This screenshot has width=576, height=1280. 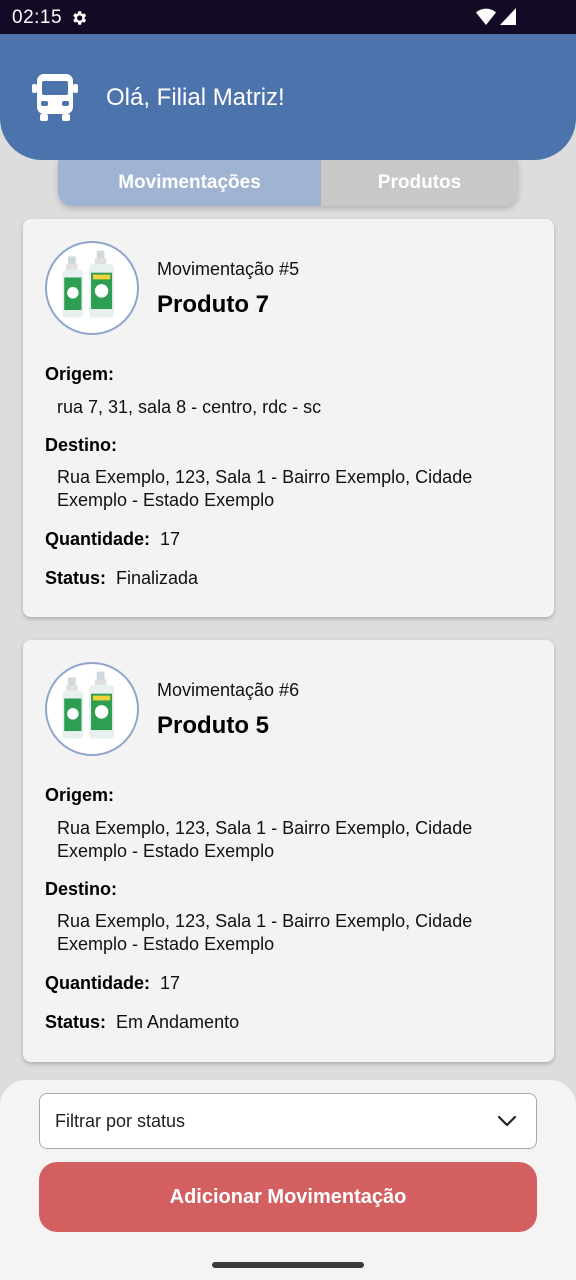 I want to click on product-name: Produto 5, so click(x=213, y=725).